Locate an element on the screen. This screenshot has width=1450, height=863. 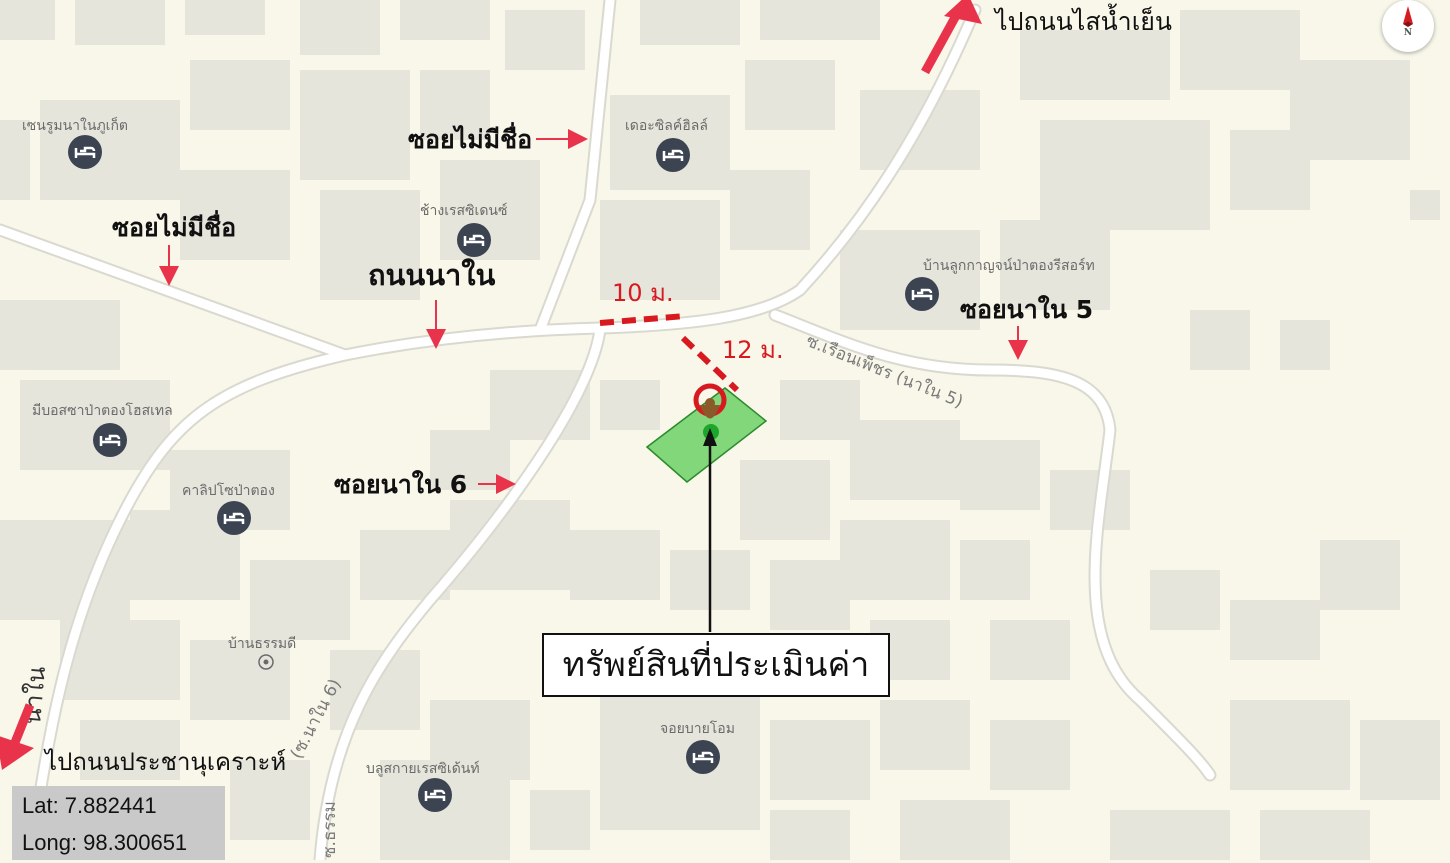
poi-label: มีบอสซาป่าตองโฮสเทล is located at coordinates (102, 410).